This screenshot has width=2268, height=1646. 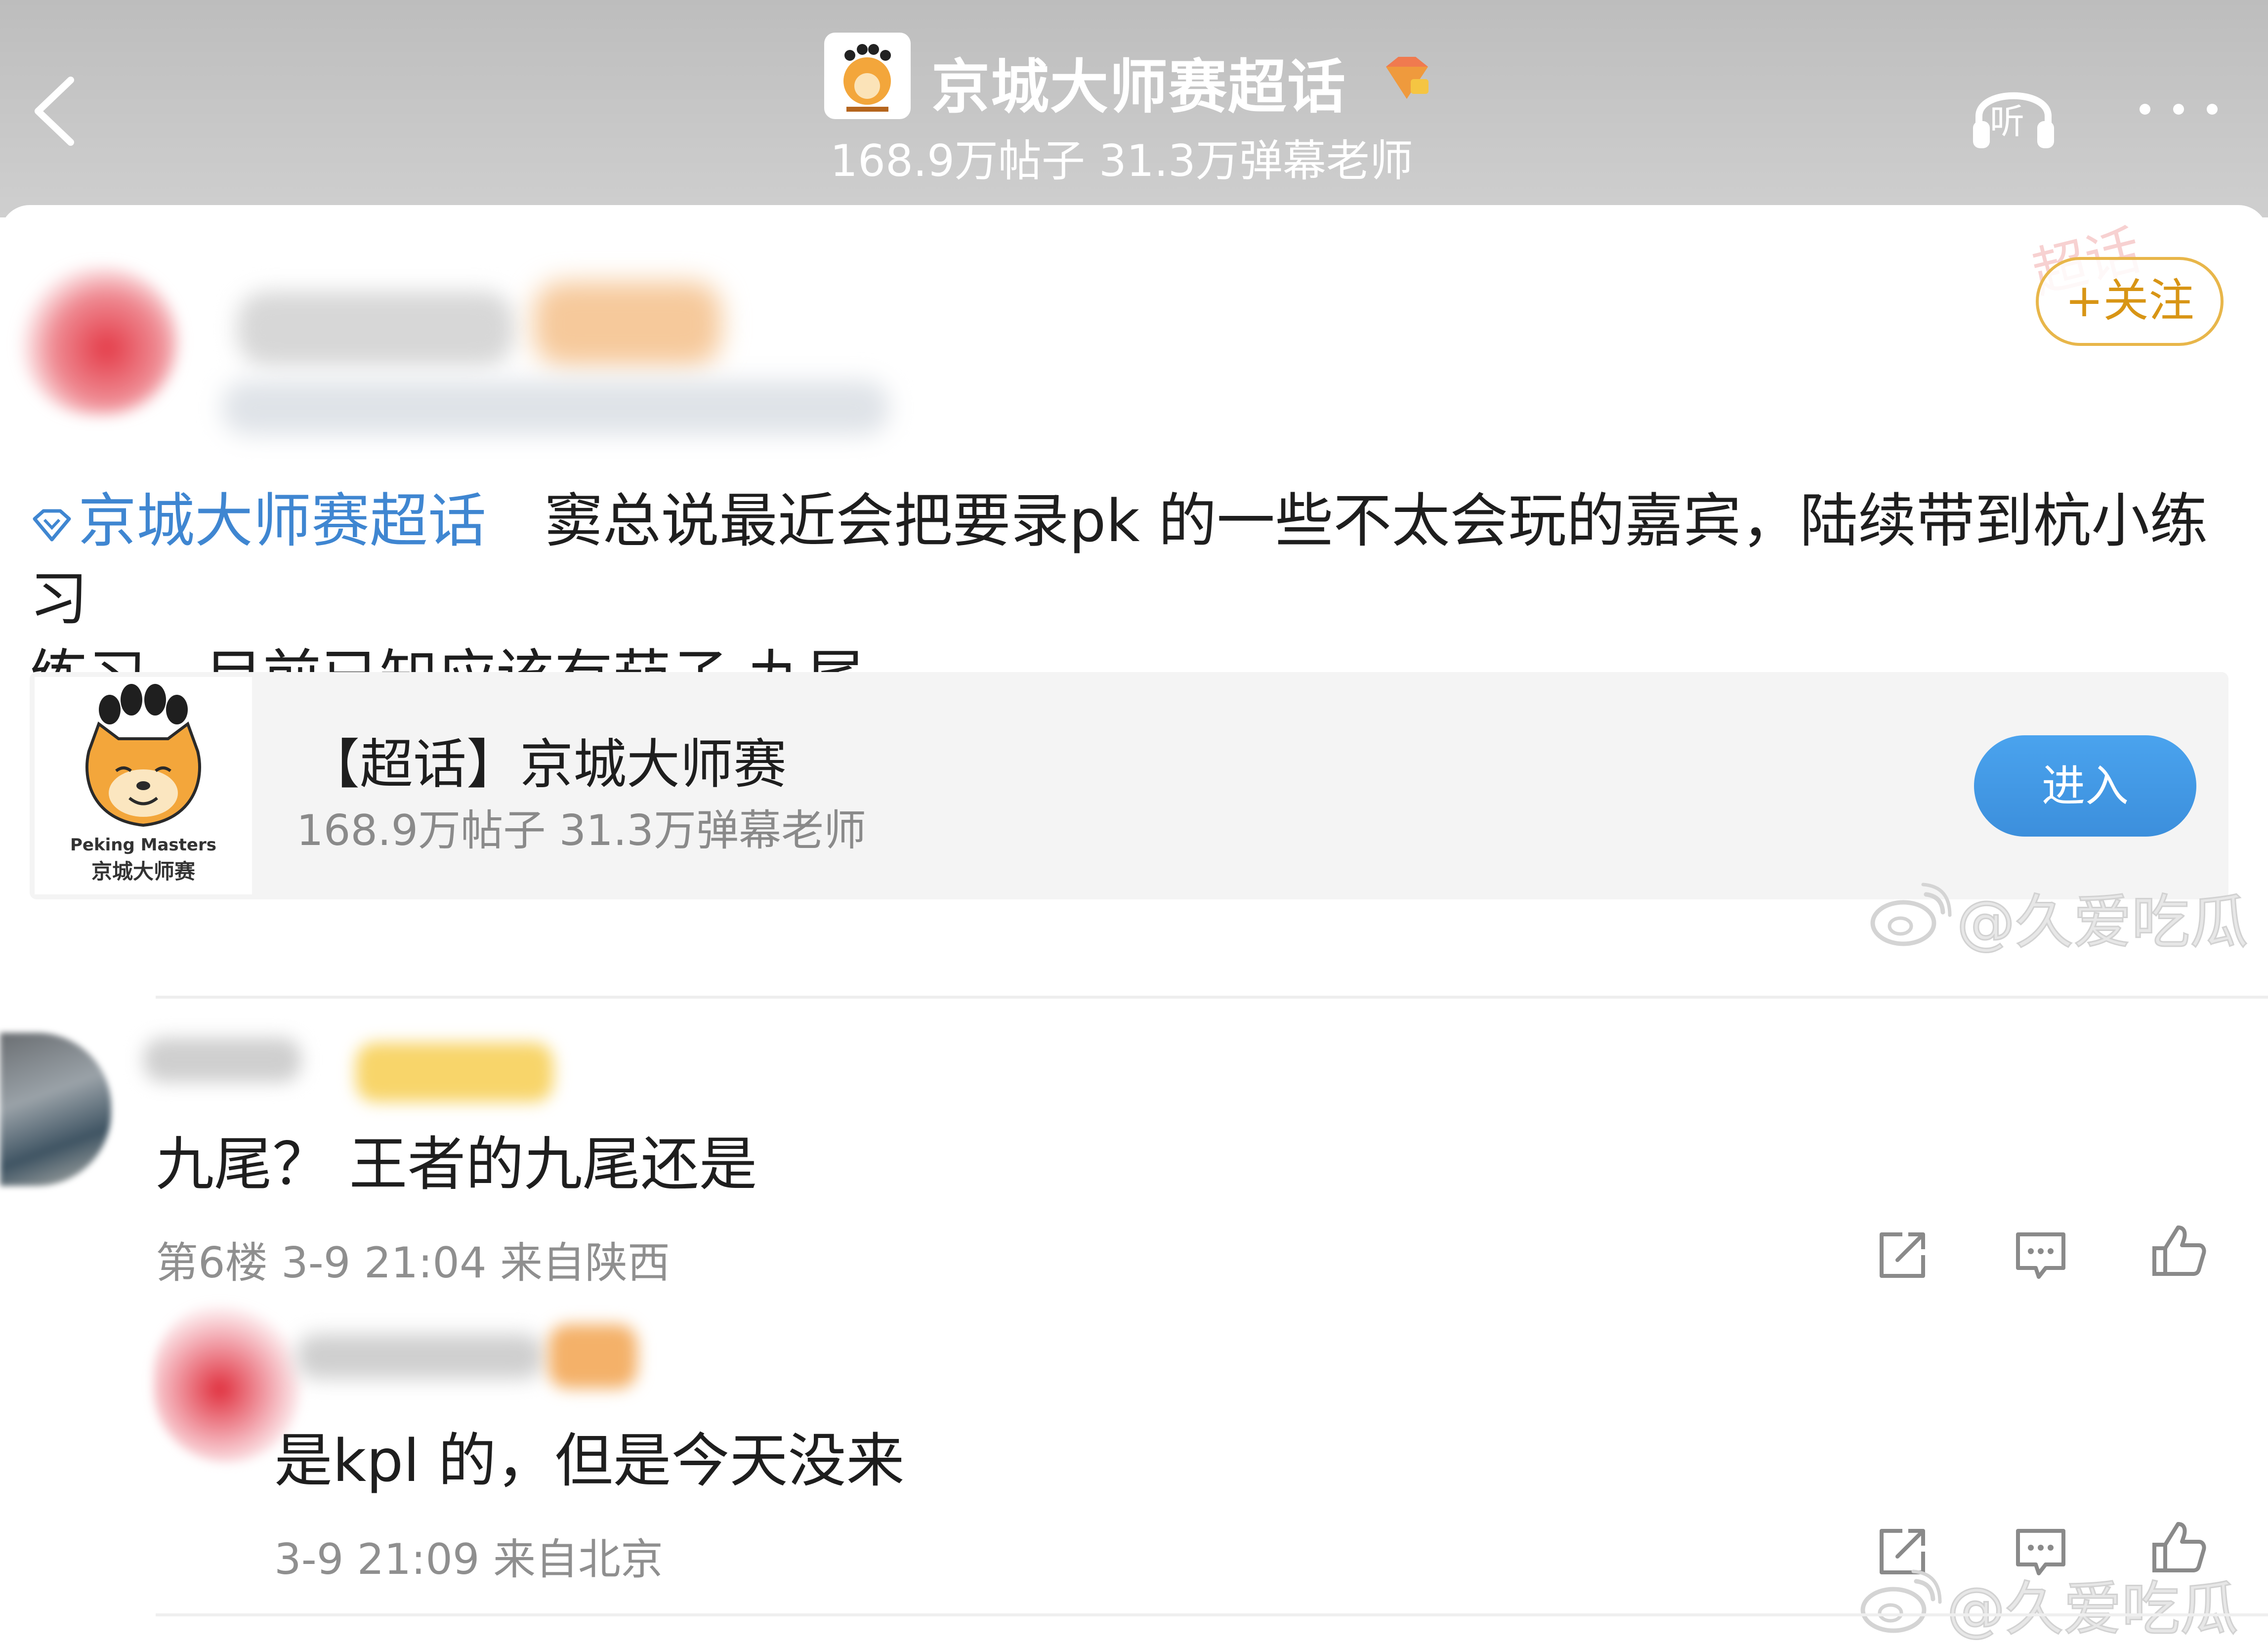 I want to click on topic-logo-chinese: 京城大师赛, so click(x=143, y=871).